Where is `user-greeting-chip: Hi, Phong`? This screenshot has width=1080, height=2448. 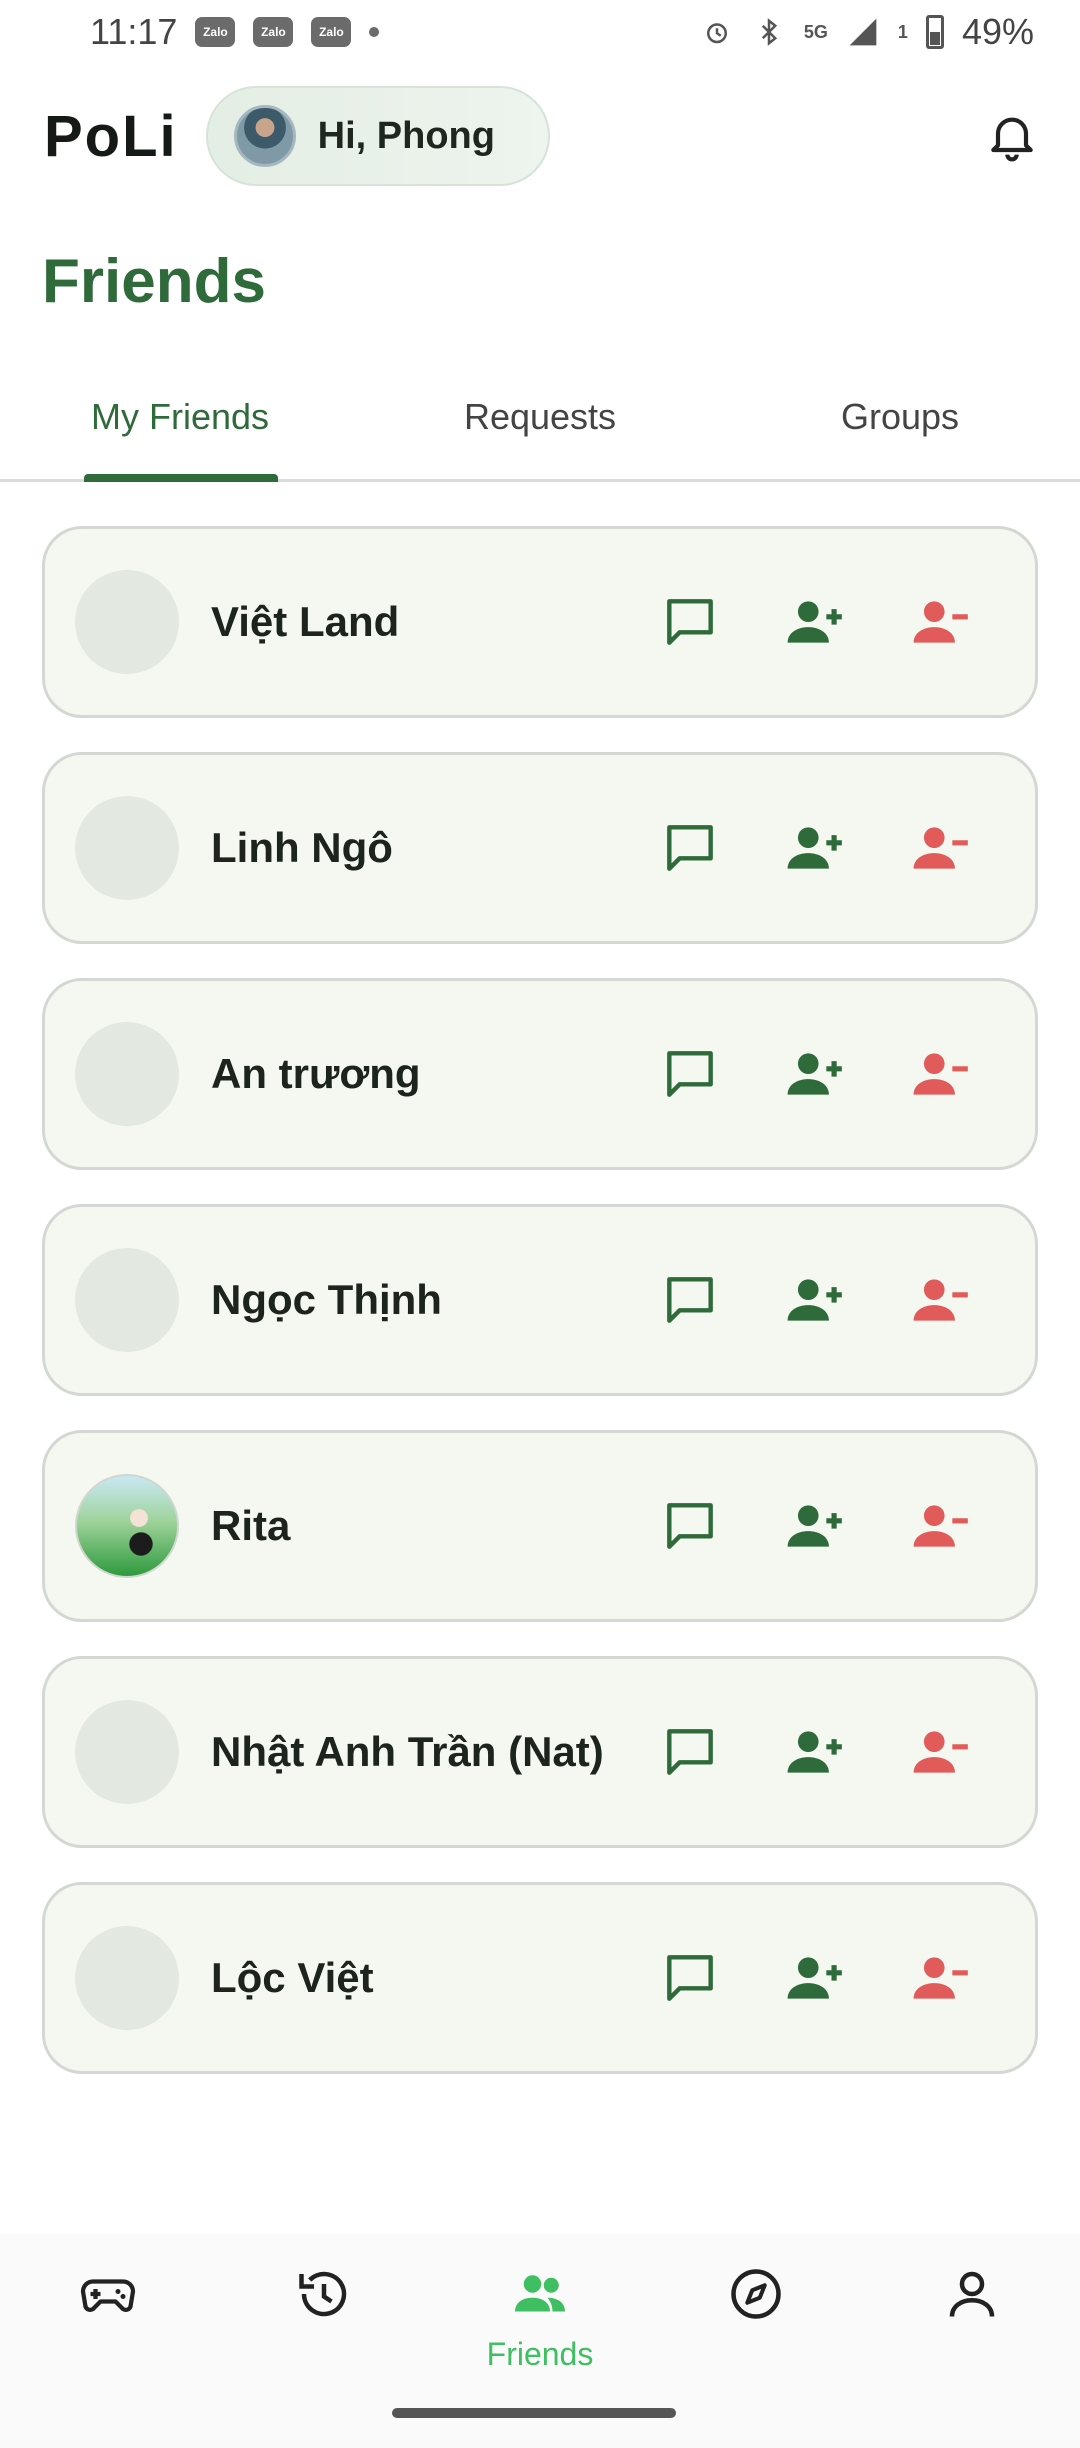
user-greeting-chip: Hi, Phong is located at coordinates (377, 136).